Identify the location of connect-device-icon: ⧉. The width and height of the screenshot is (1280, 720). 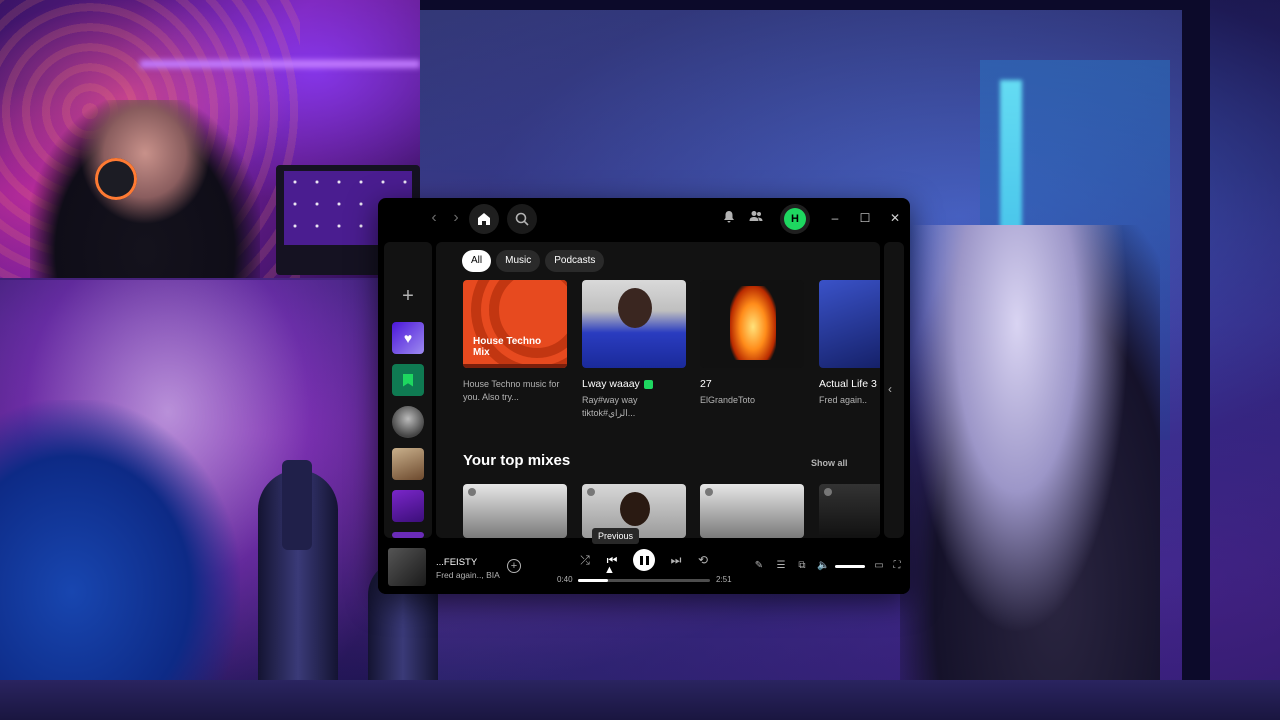
(802, 566).